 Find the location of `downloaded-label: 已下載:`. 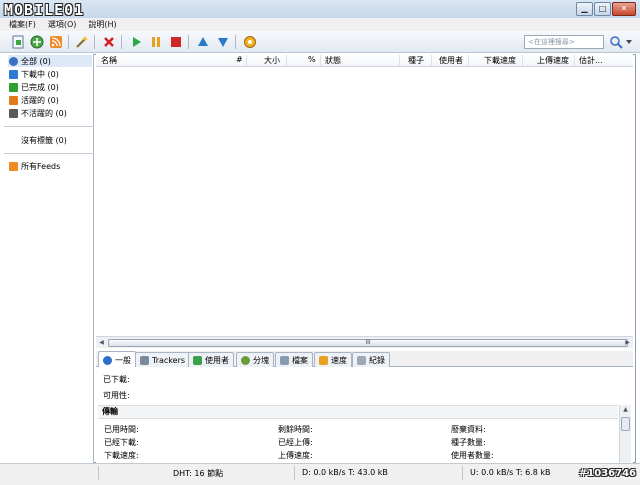

downloaded-label: 已下載: is located at coordinates (116, 379).